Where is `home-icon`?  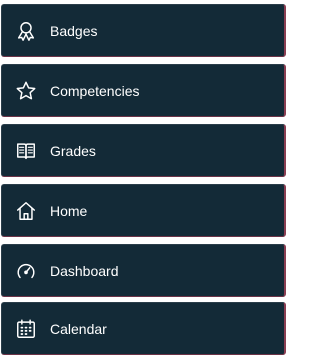 home-icon is located at coordinates (26, 211).